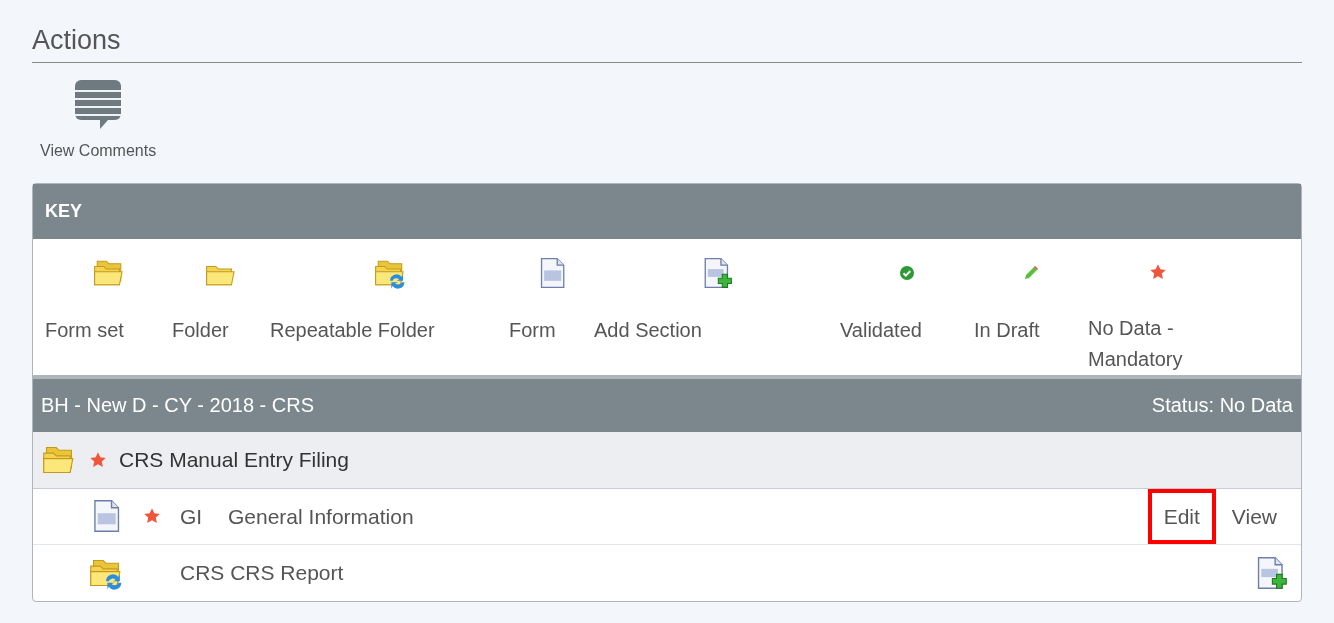  Describe the element at coordinates (200, 330) in the screenshot. I see `key-label: Folder` at that location.